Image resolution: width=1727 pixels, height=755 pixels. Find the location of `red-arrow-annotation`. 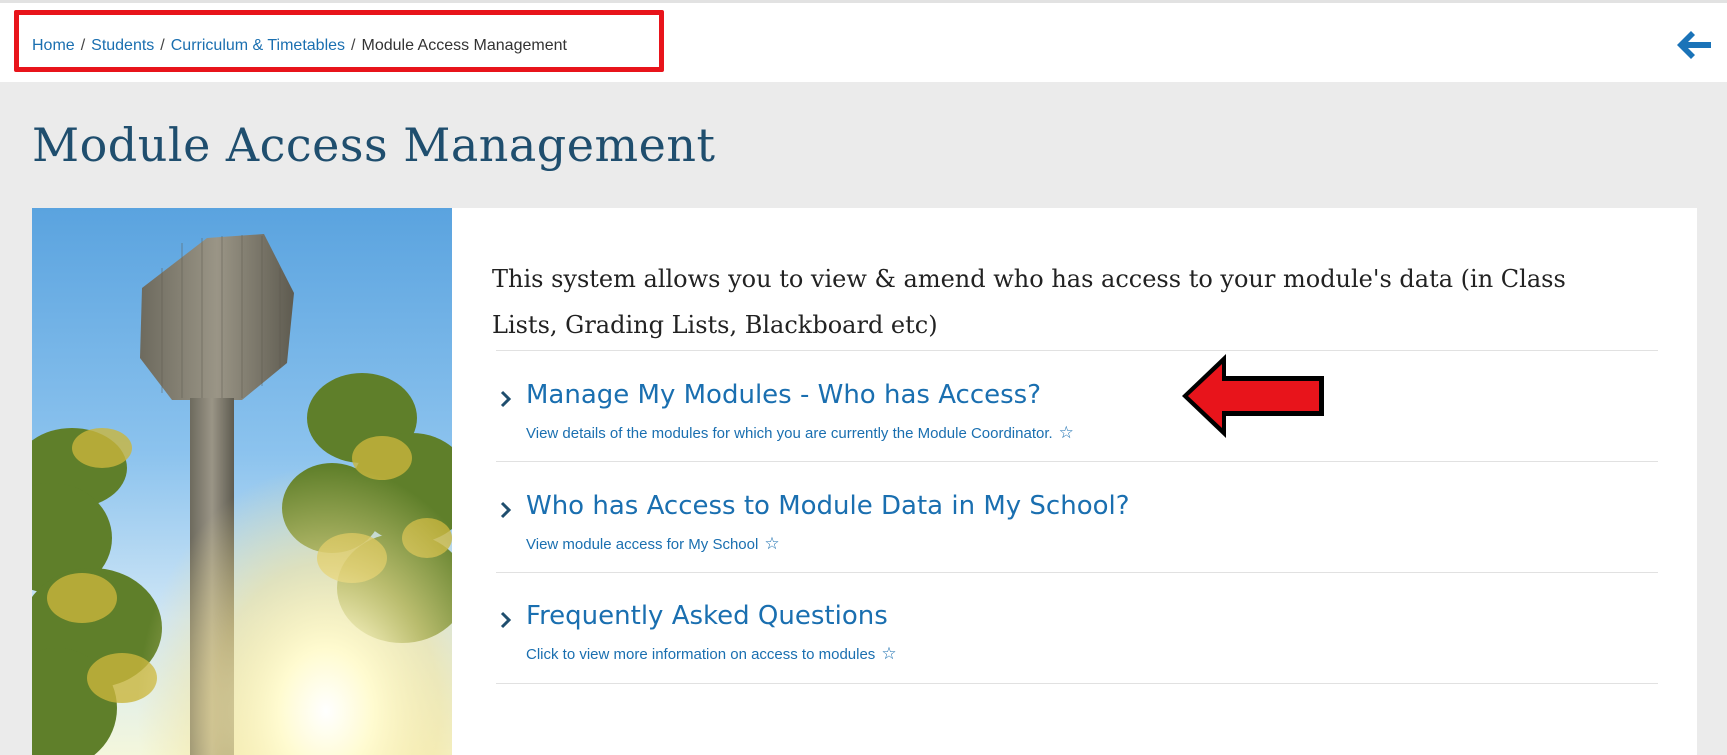

red-arrow-annotation is located at coordinates (1253, 396).